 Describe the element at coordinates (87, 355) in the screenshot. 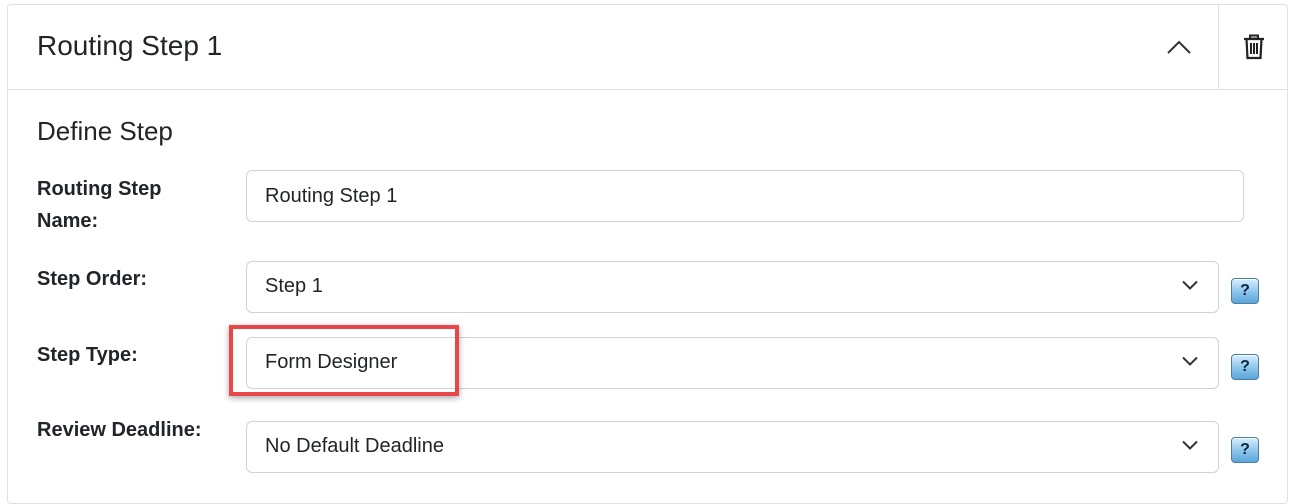

I see `step-type-label: Step Type:` at that location.